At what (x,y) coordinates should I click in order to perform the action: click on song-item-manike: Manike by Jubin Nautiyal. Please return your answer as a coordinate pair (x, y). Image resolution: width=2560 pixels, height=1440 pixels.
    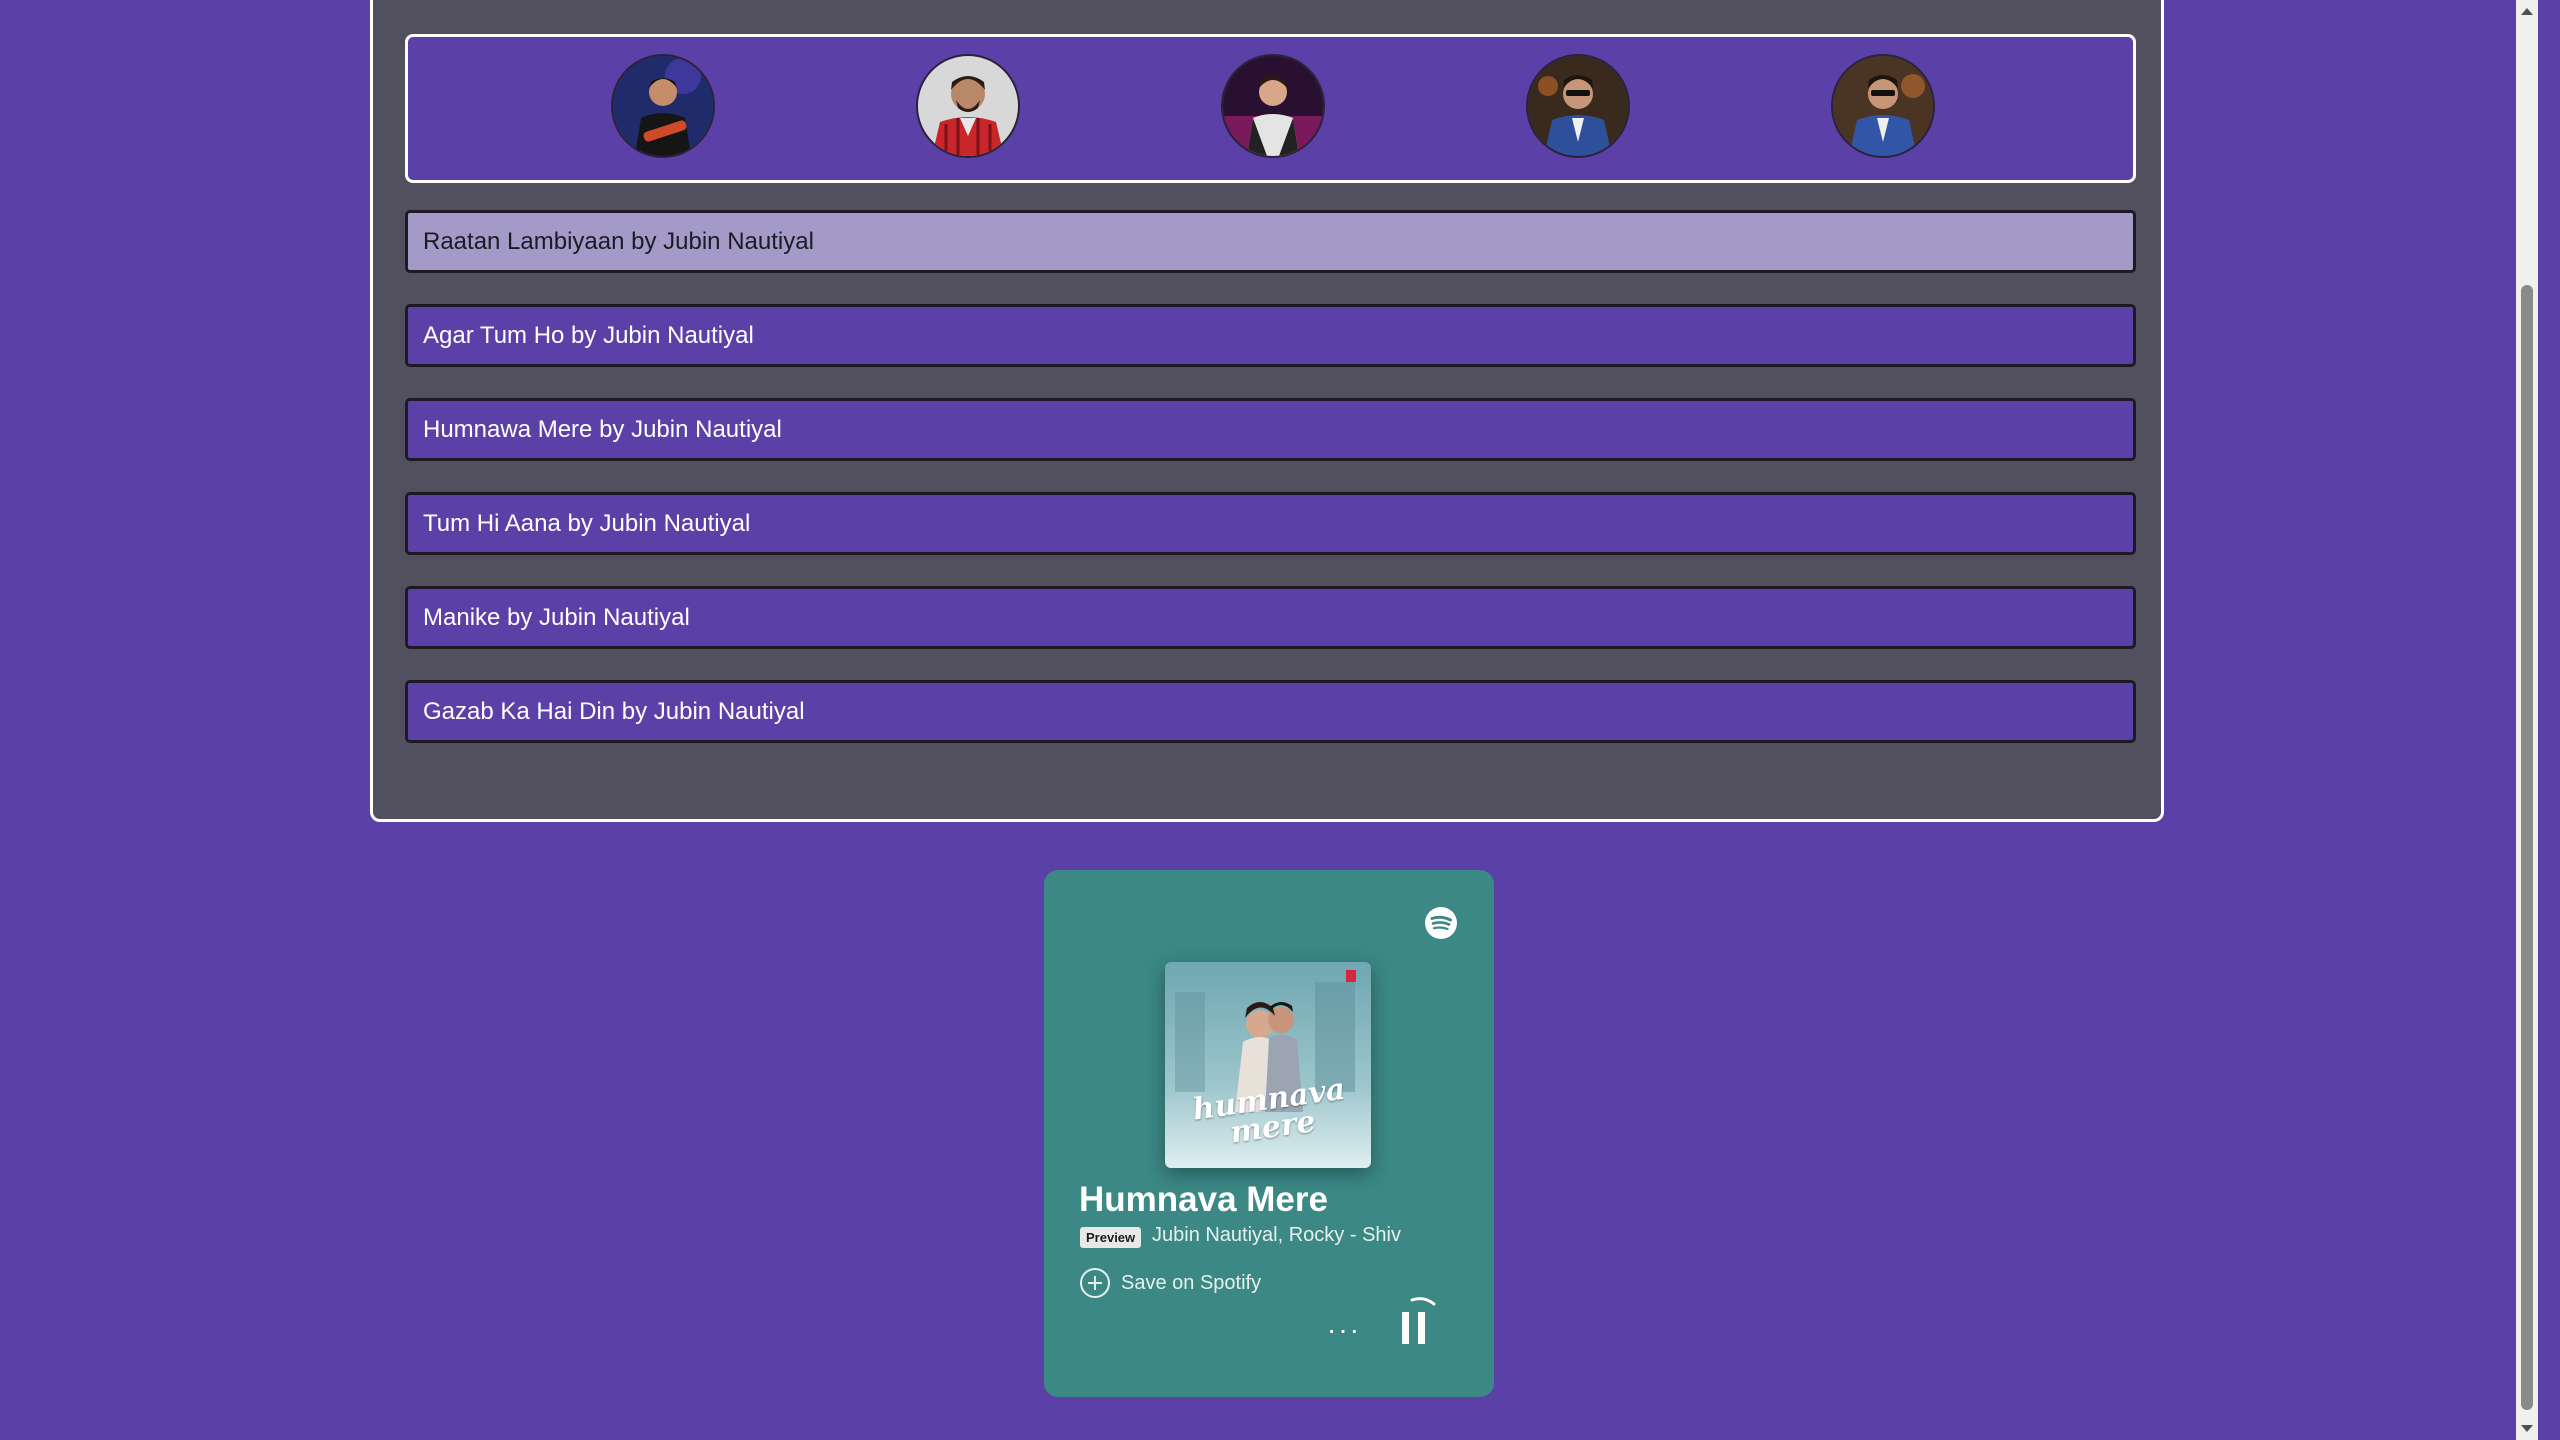
    Looking at the image, I should click on (1270, 617).